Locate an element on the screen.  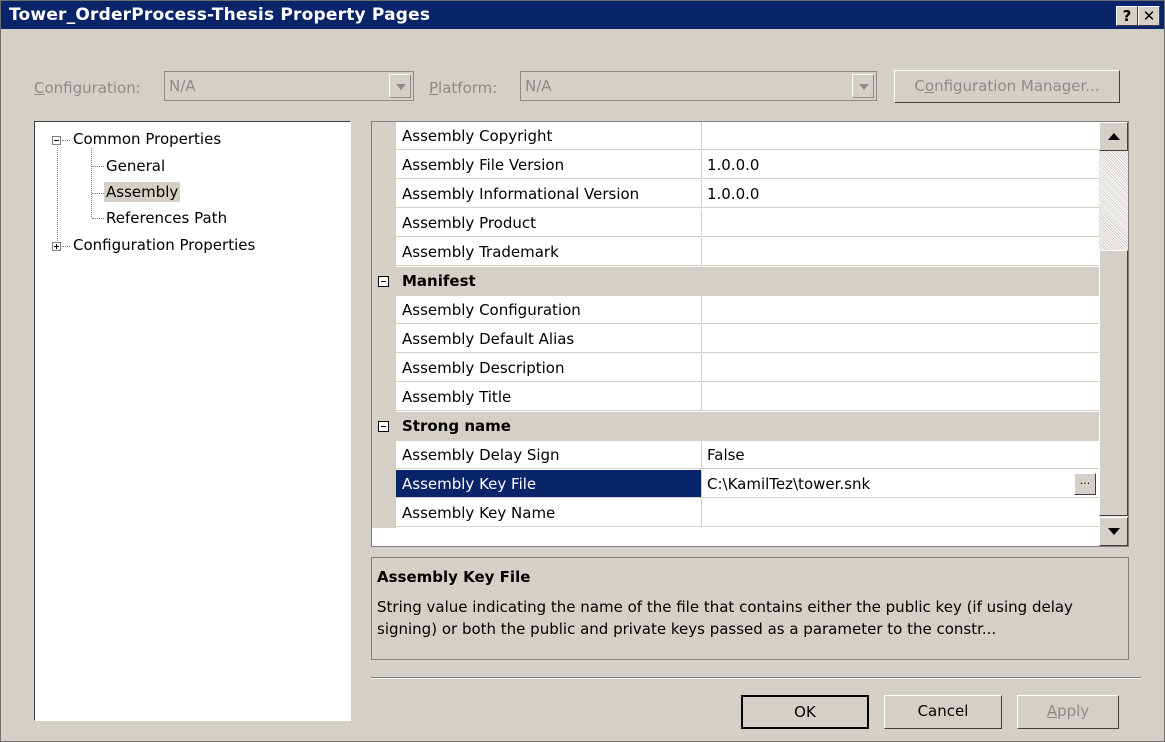
window-title: Tower_OrderProcess-Thesis Property Pages is located at coordinates (220, 15).